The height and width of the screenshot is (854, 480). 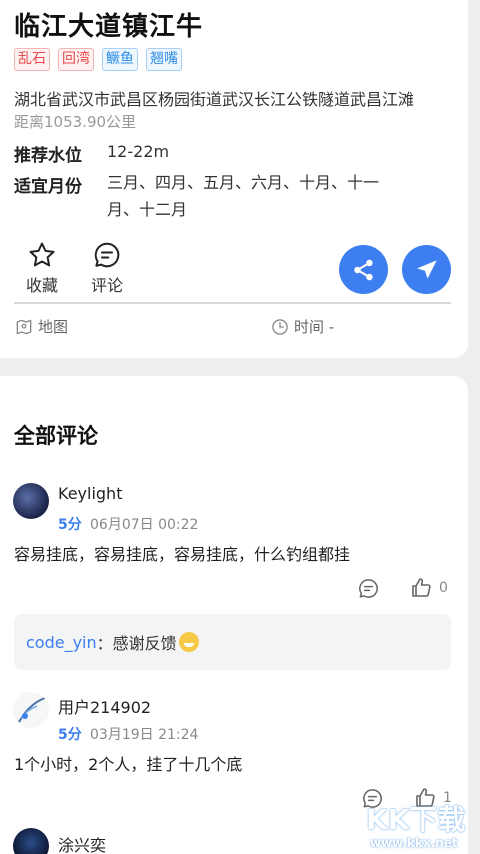 I want to click on navigate-icon, so click(x=426, y=269).